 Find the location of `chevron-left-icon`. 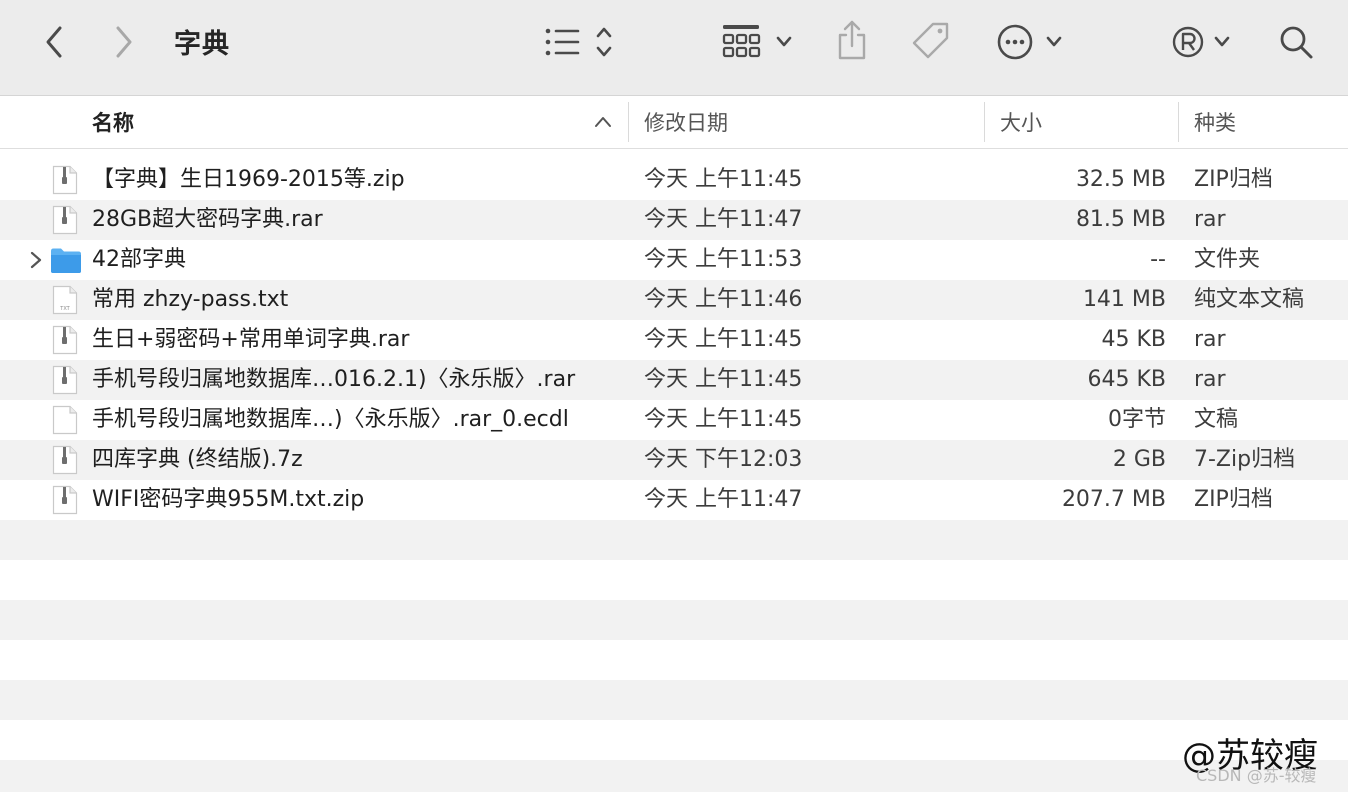

chevron-left-icon is located at coordinates (54, 42).